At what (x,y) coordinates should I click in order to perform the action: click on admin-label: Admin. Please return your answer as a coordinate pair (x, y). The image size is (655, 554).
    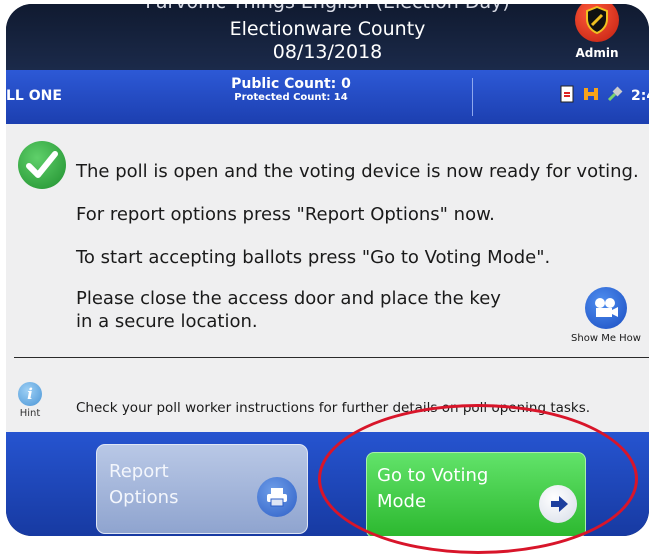
    Looking at the image, I should click on (597, 53).